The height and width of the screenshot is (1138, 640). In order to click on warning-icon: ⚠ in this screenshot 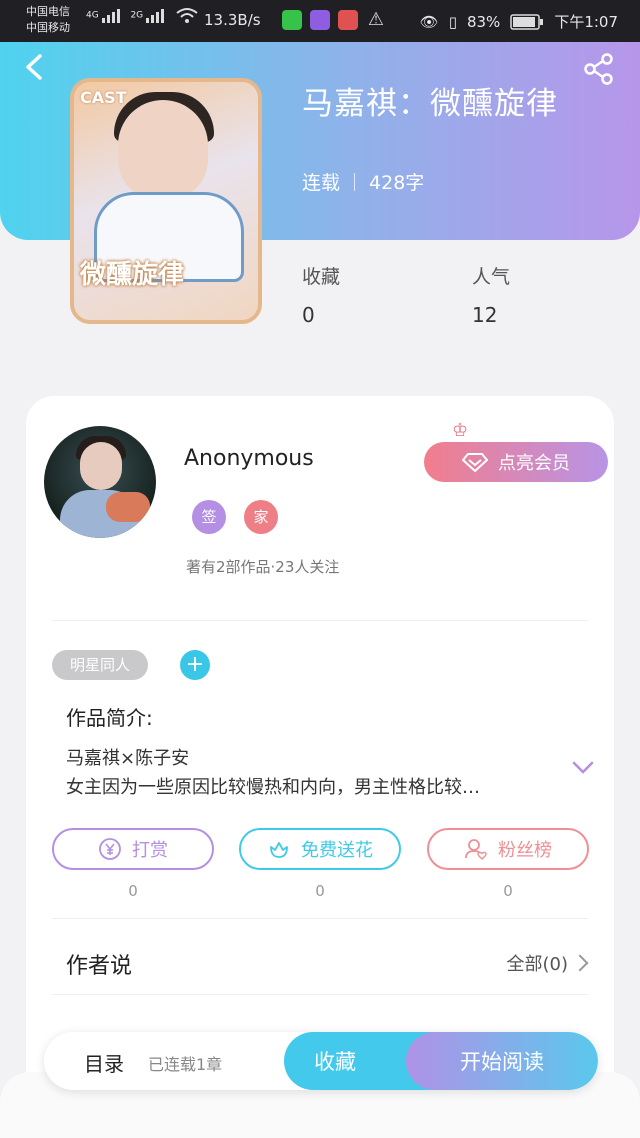, I will do `click(376, 19)`.